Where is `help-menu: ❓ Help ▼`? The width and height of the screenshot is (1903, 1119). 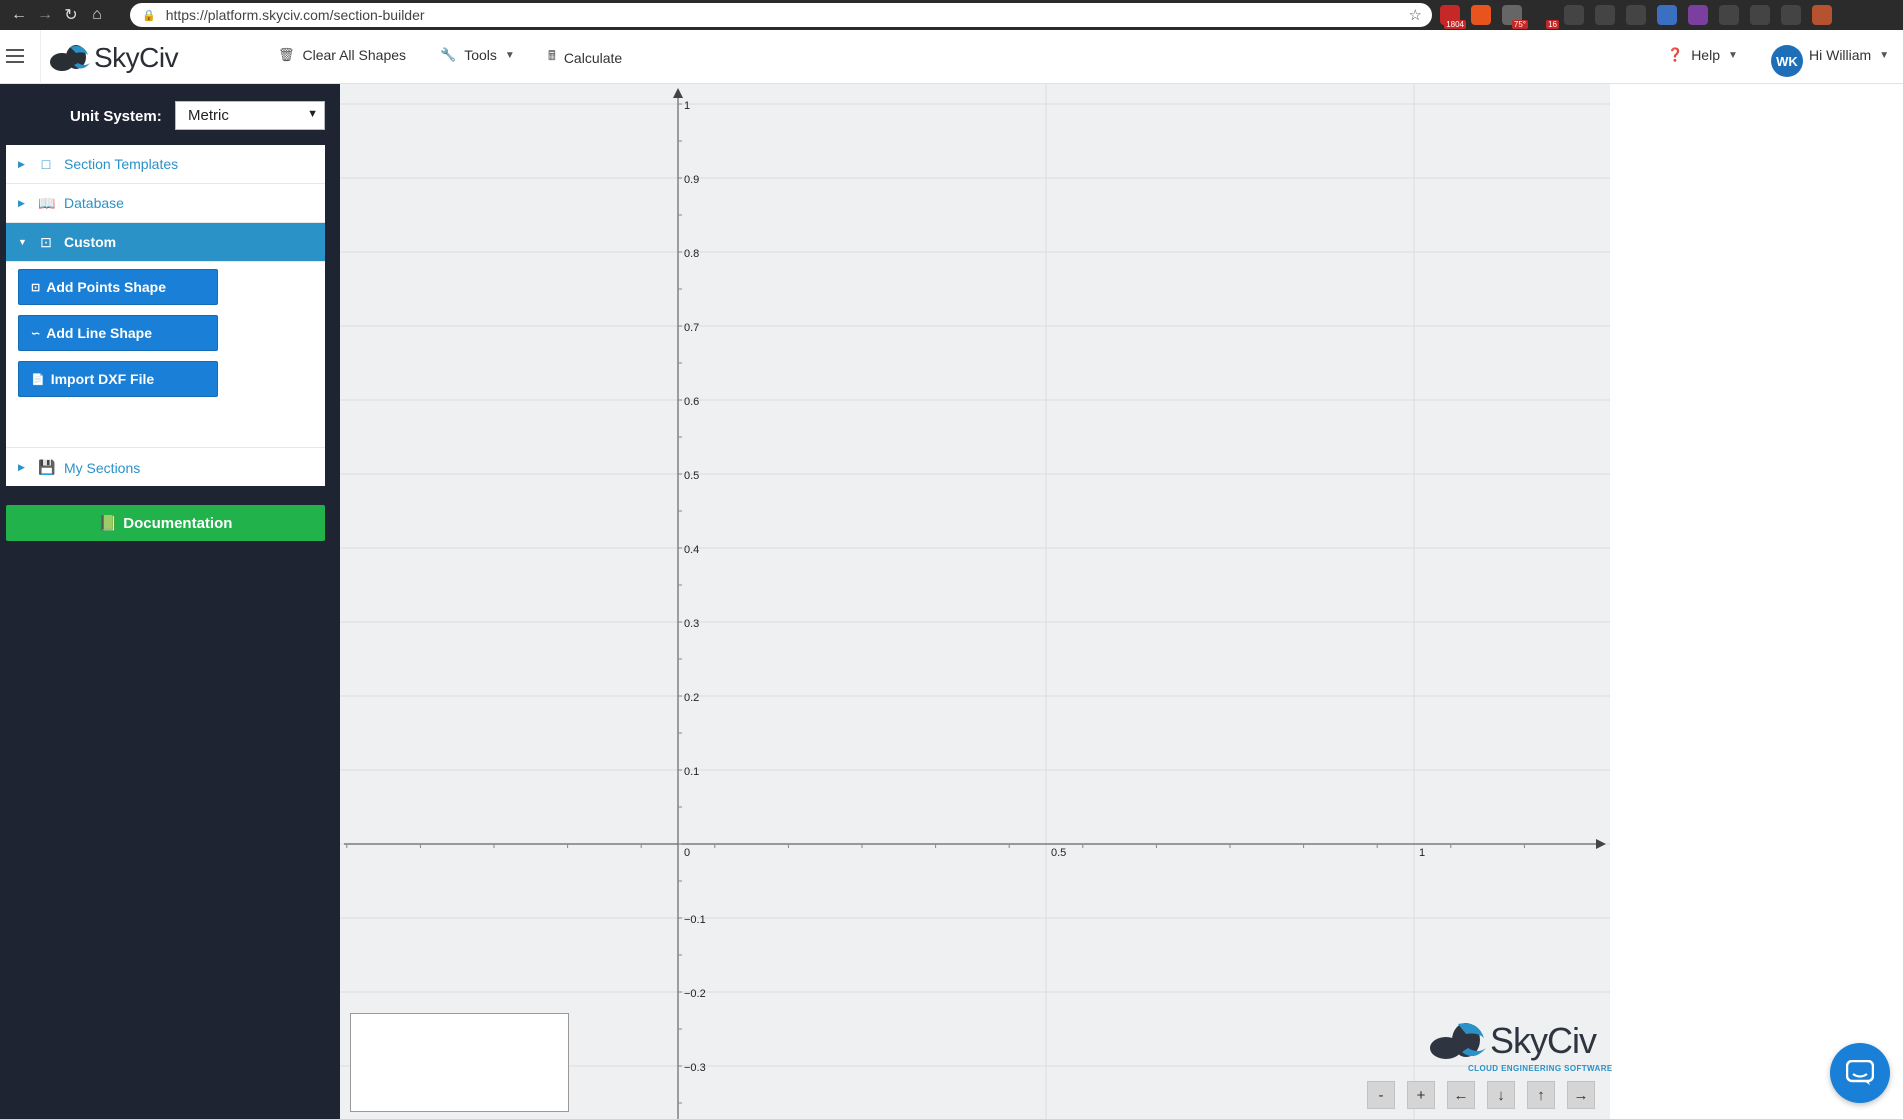
help-menu: ❓ Help ▼ is located at coordinates (1702, 55).